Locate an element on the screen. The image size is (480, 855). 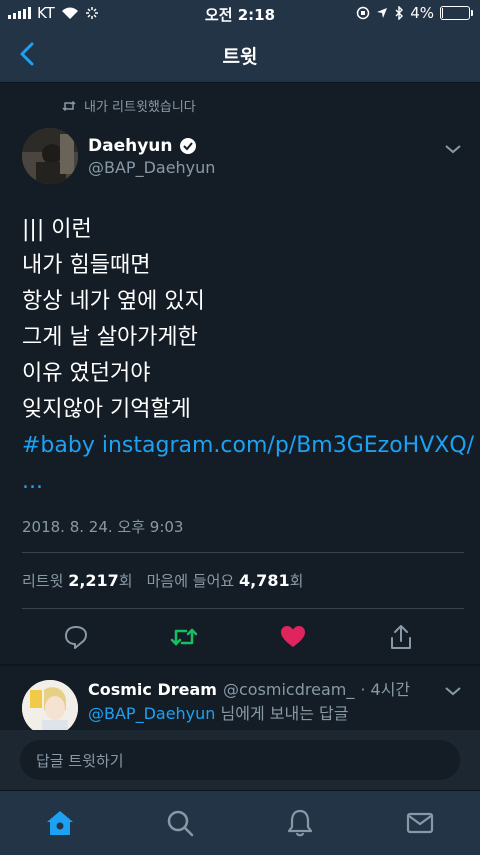
reply-header: Cosmic Dream @cosmicdream_ · 4시간 is located at coordinates (249, 688).